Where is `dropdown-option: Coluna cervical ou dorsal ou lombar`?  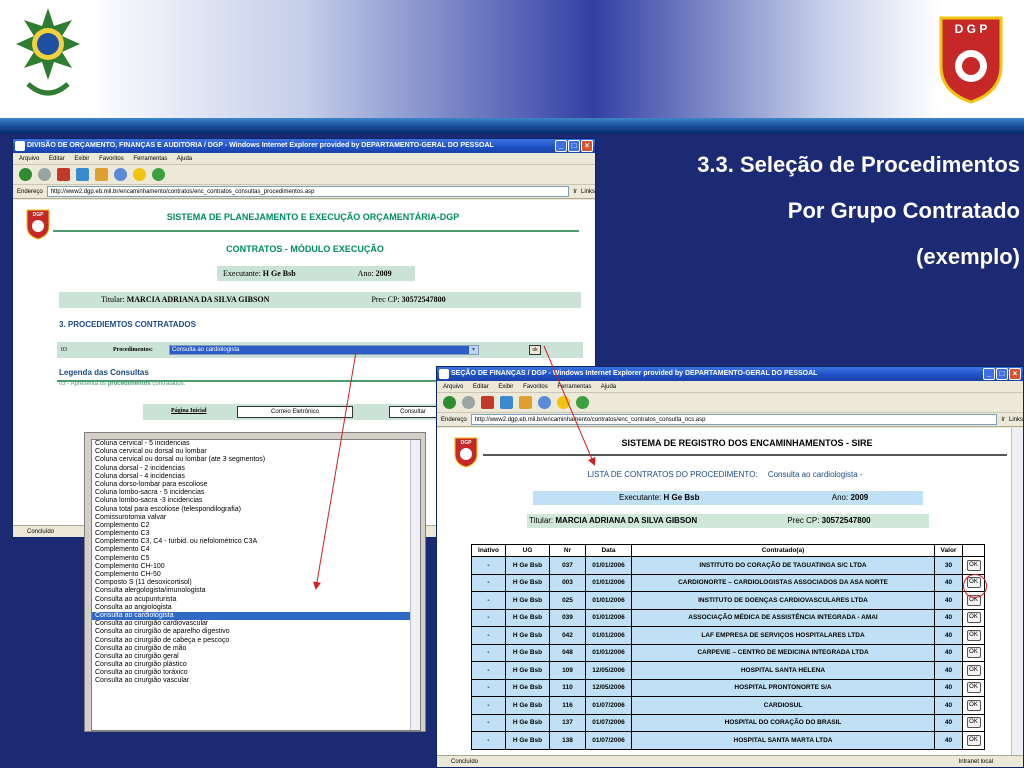
dropdown-option: Coluna cervical ou dorsal ou lombar is located at coordinates (256, 452).